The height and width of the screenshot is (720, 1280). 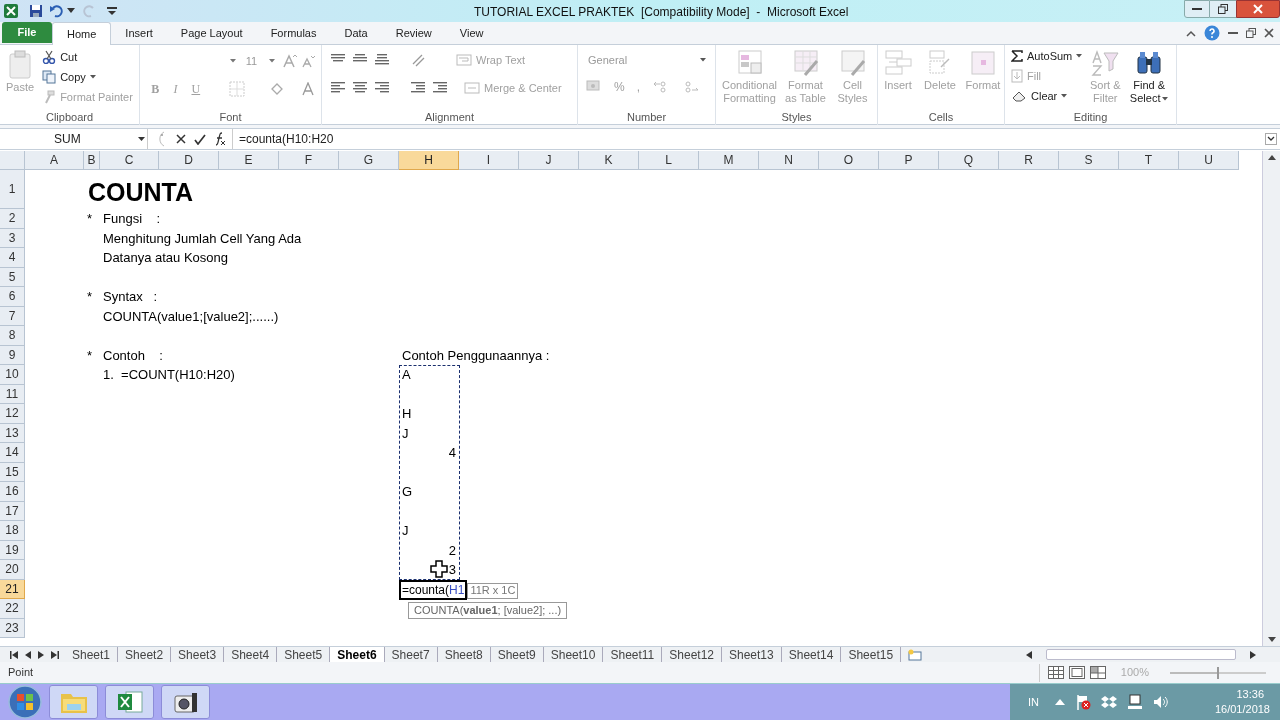 What do you see at coordinates (1097, 672) in the screenshot?
I see `page-break-icon` at bounding box center [1097, 672].